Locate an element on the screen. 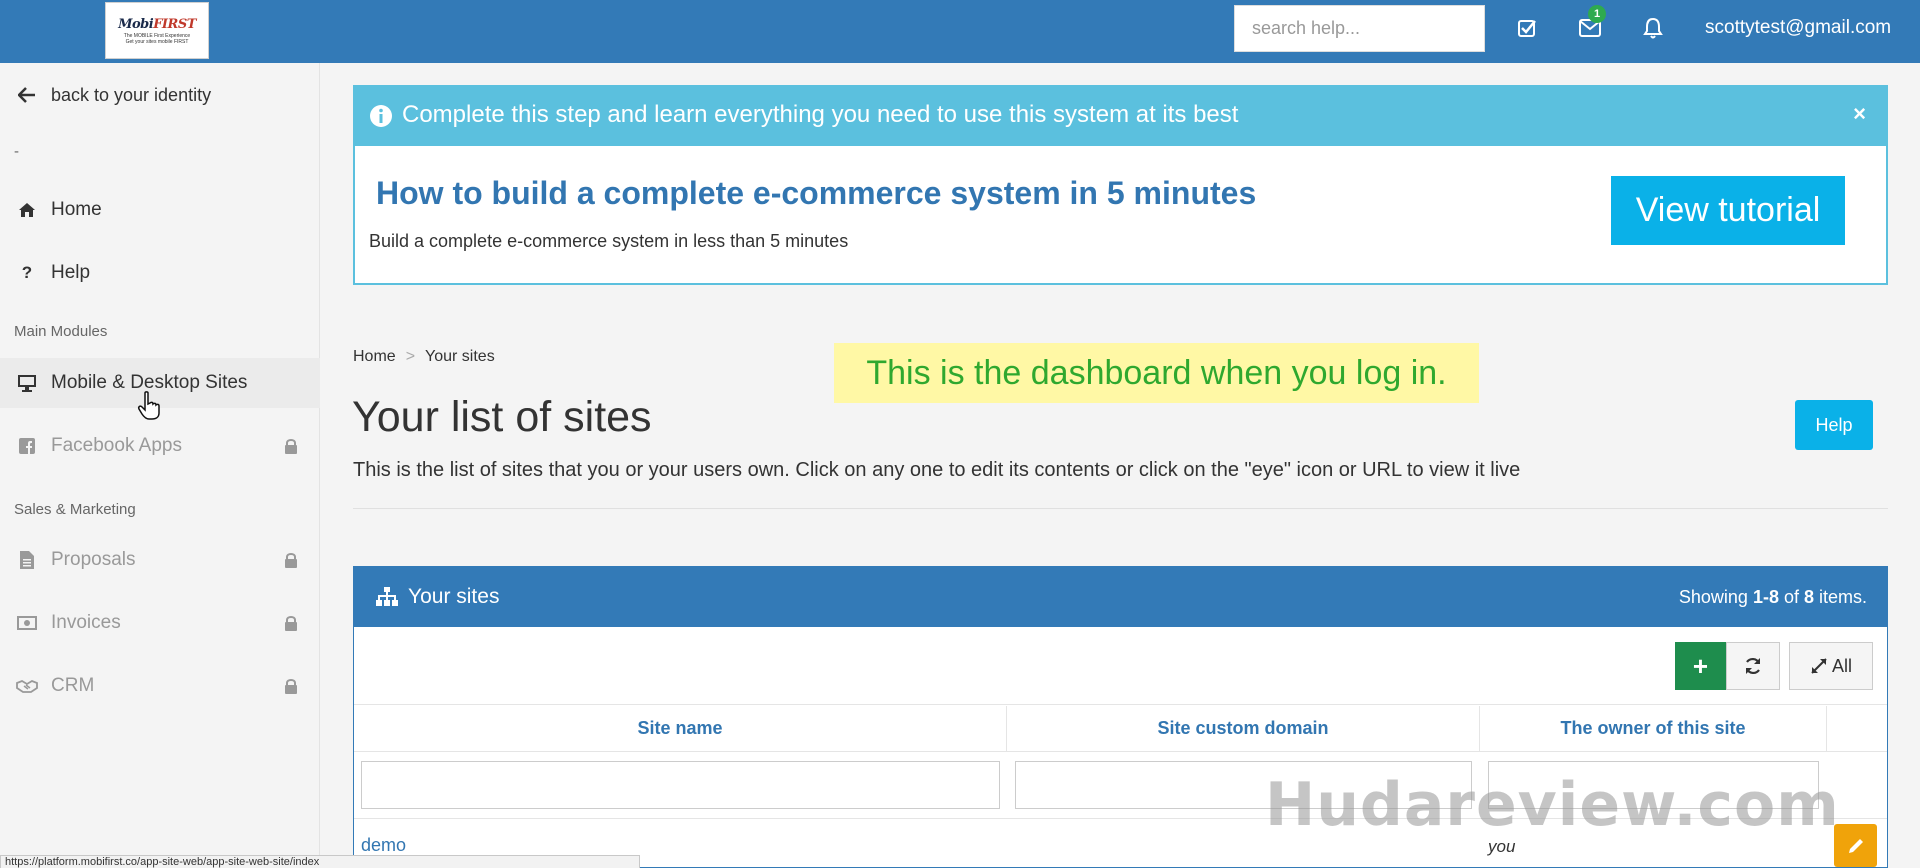  document-icon is located at coordinates (27, 560).